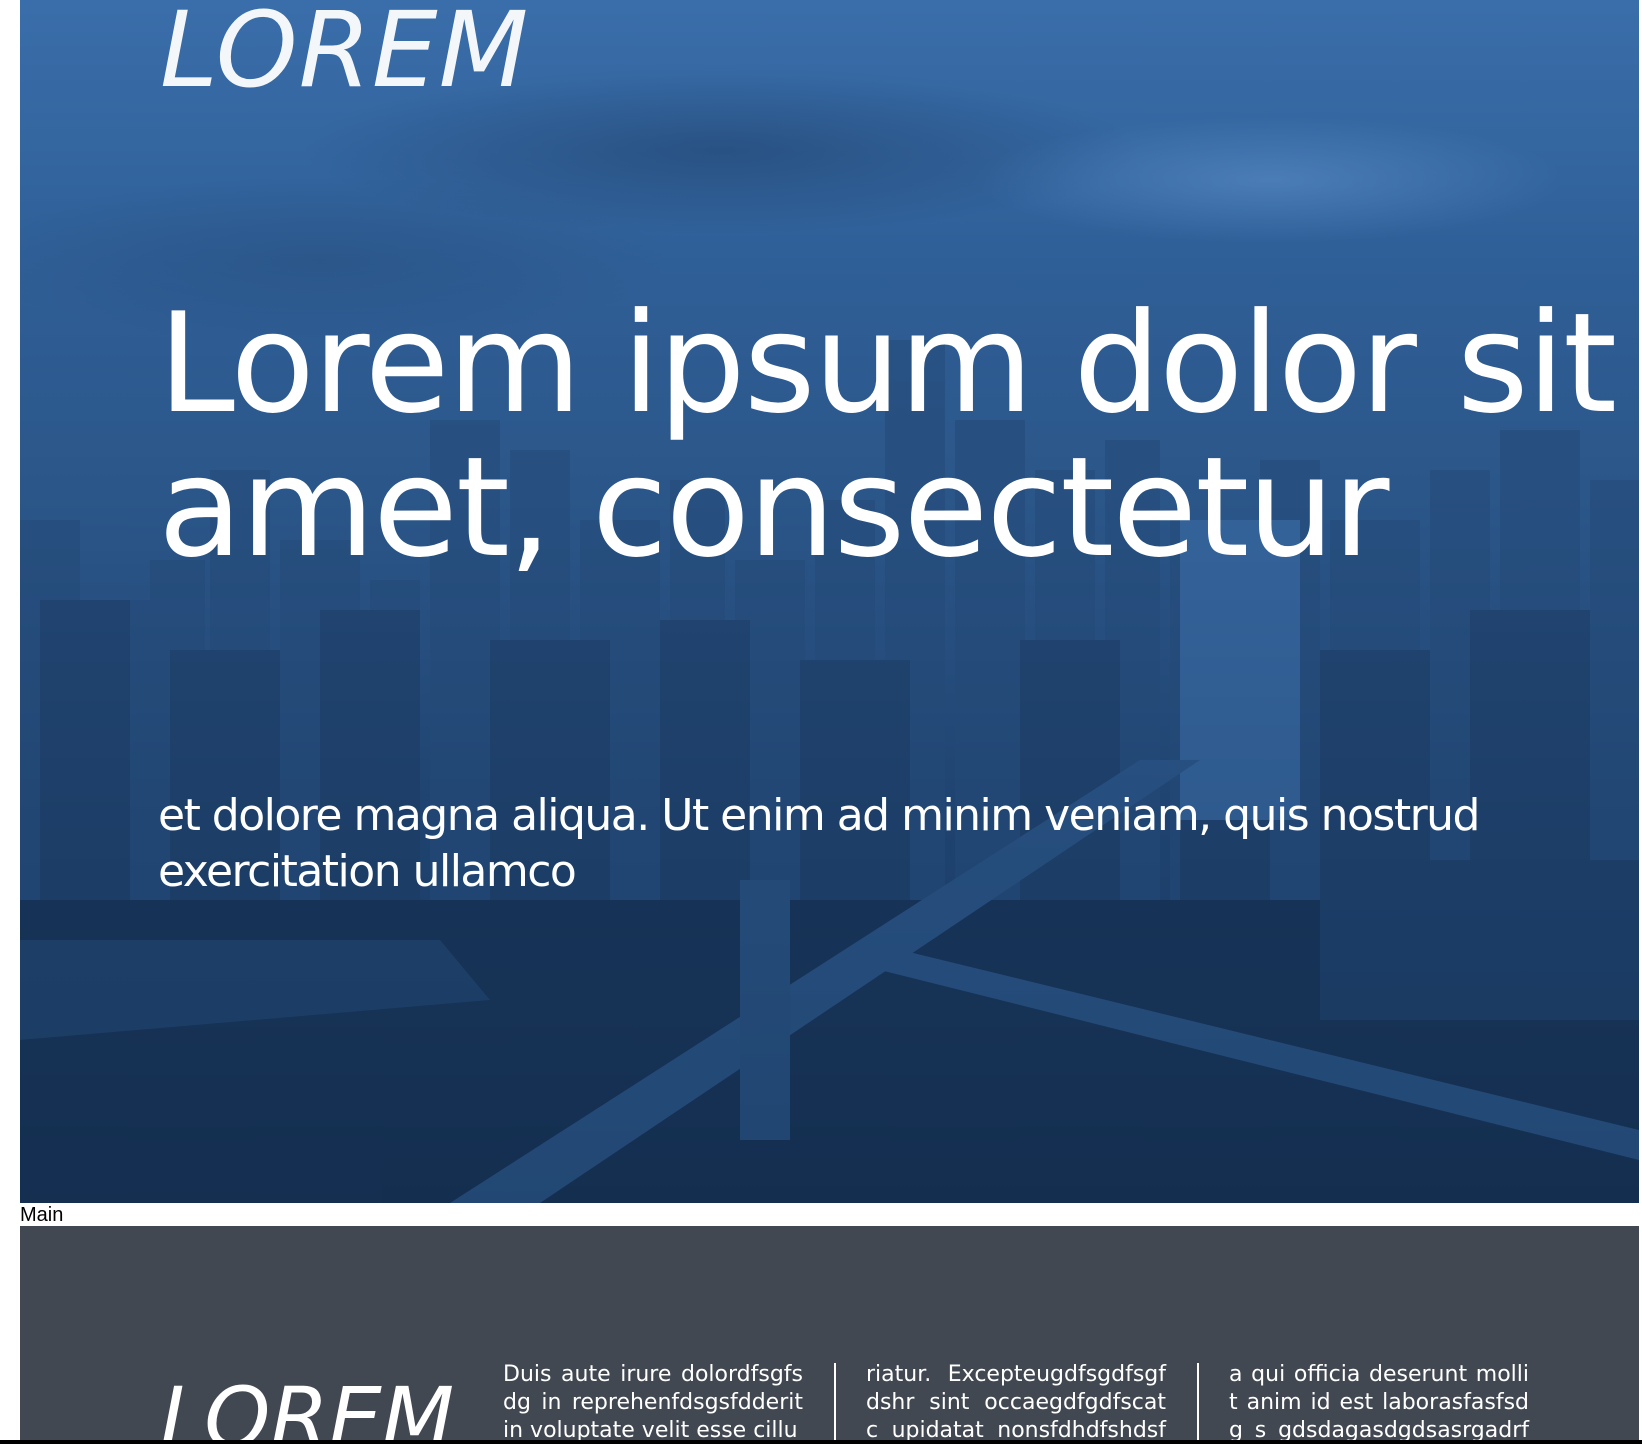 The width and height of the screenshot is (1642, 1444). I want to click on footer-logo: LOREM, so click(307, 1408).